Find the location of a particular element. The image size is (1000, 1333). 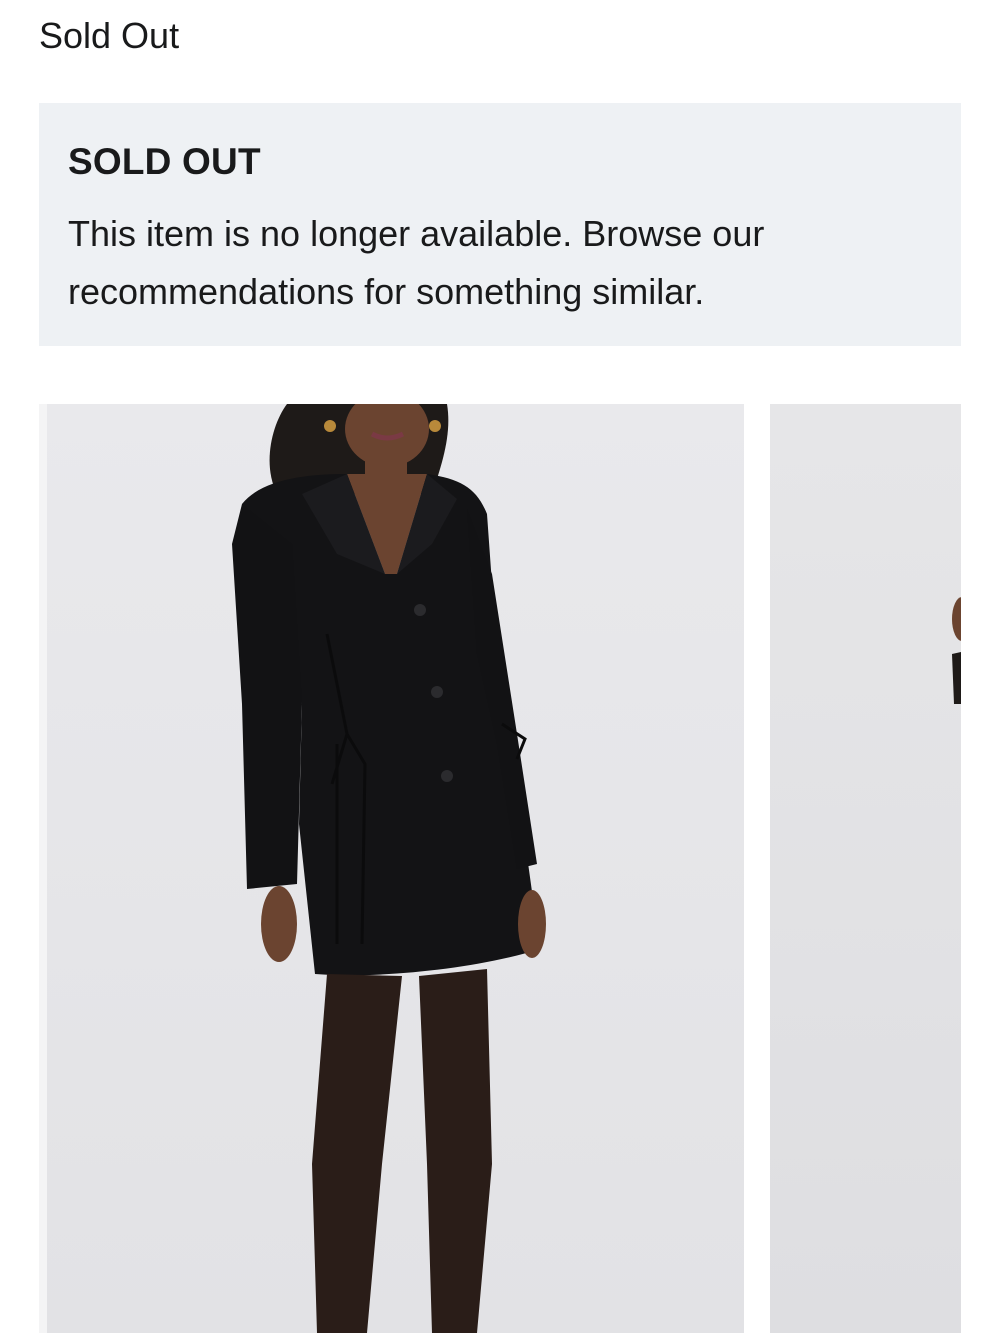

carousel-gap is located at coordinates (757, 868).